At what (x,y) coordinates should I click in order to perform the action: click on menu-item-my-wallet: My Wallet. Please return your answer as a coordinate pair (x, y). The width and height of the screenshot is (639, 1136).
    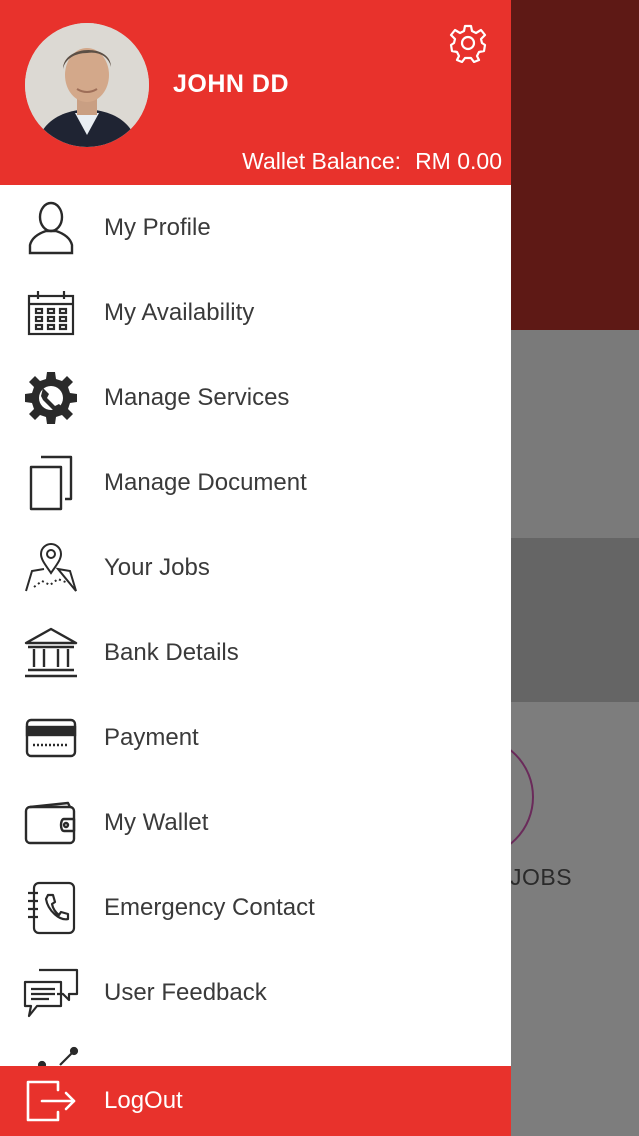
    Looking at the image, I should click on (255, 822).